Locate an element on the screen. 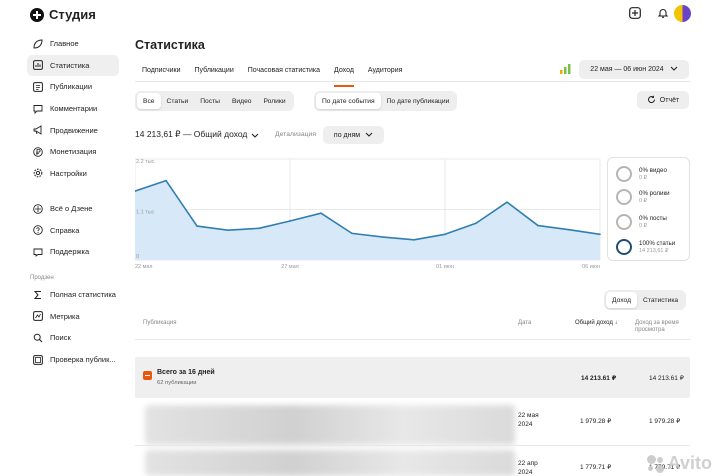 The image size is (720, 476). signal-bars-icon is located at coordinates (565, 70).